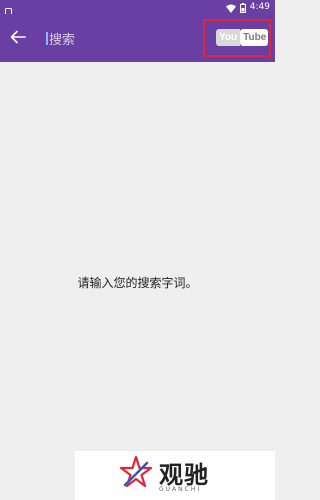 The image size is (320, 500). What do you see at coordinates (180, 489) in the screenshot?
I see `watermark-latin: GUANCHI` at bounding box center [180, 489].